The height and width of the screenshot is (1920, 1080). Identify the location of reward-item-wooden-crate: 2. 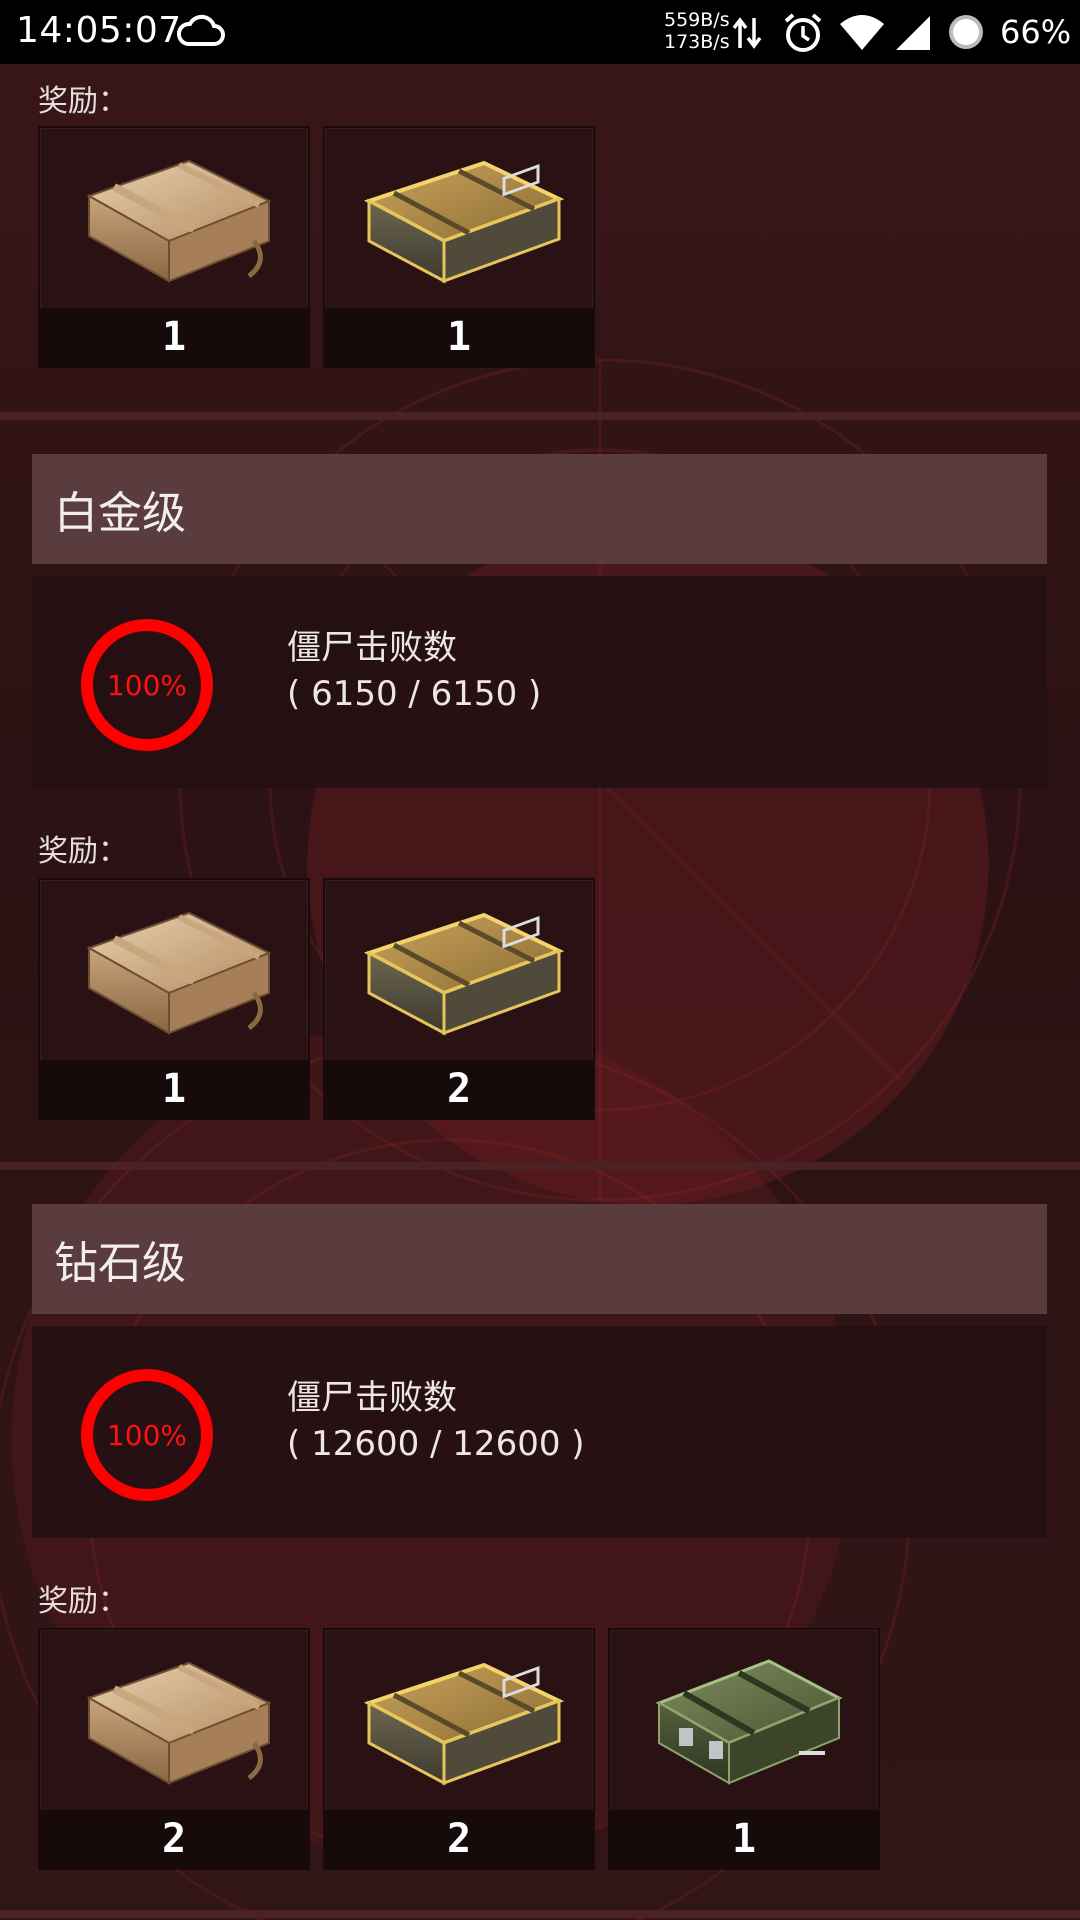
(174, 1749).